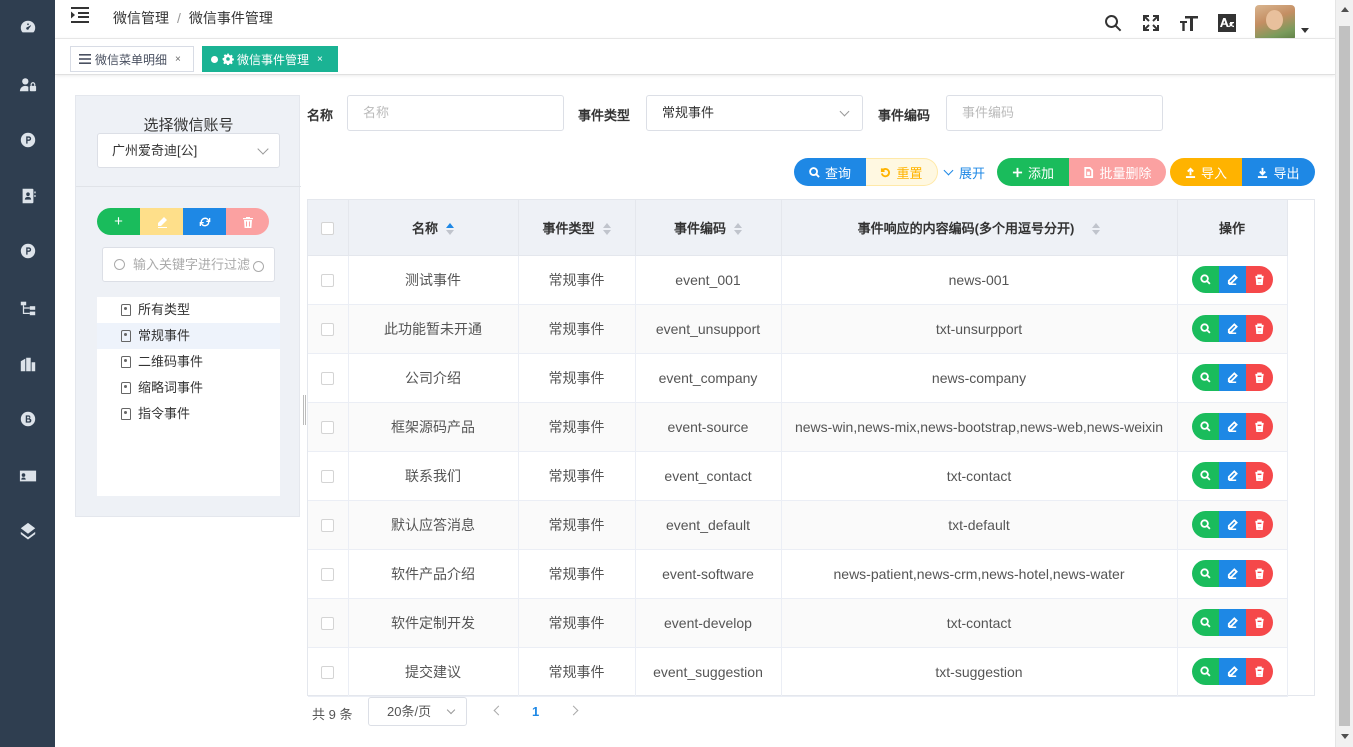 This screenshot has height=747, width=1353. Describe the element at coordinates (28, 476) in the screenshot. I see `id-card-icon` at that location.